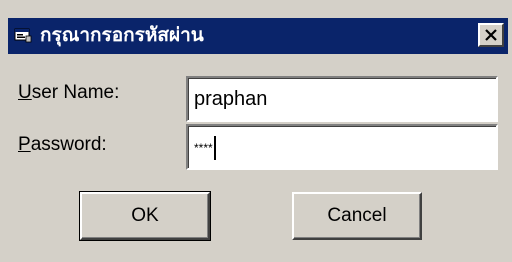  I want to click on cancel-button: Cancel, so click(357, 216).